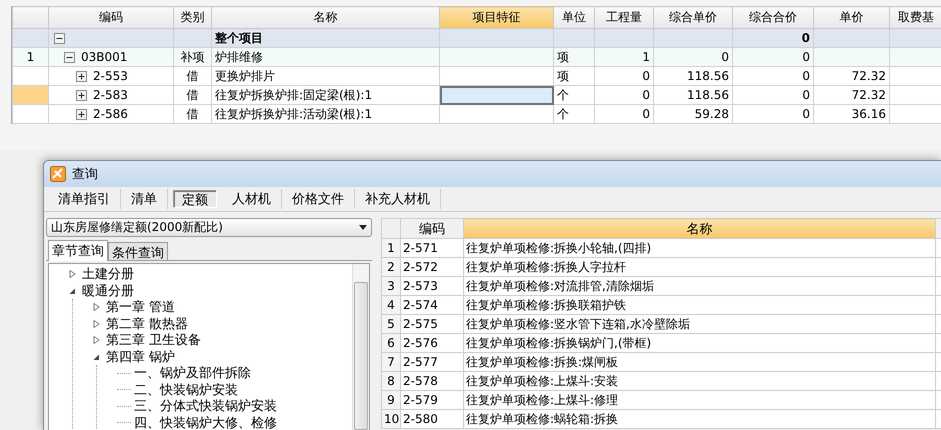 This screenshot has height=430, width=941. What do you see at coordinates (78, 250) in the screenshot?
I see `tab: 章节查询` at bounding box center [78, 250].